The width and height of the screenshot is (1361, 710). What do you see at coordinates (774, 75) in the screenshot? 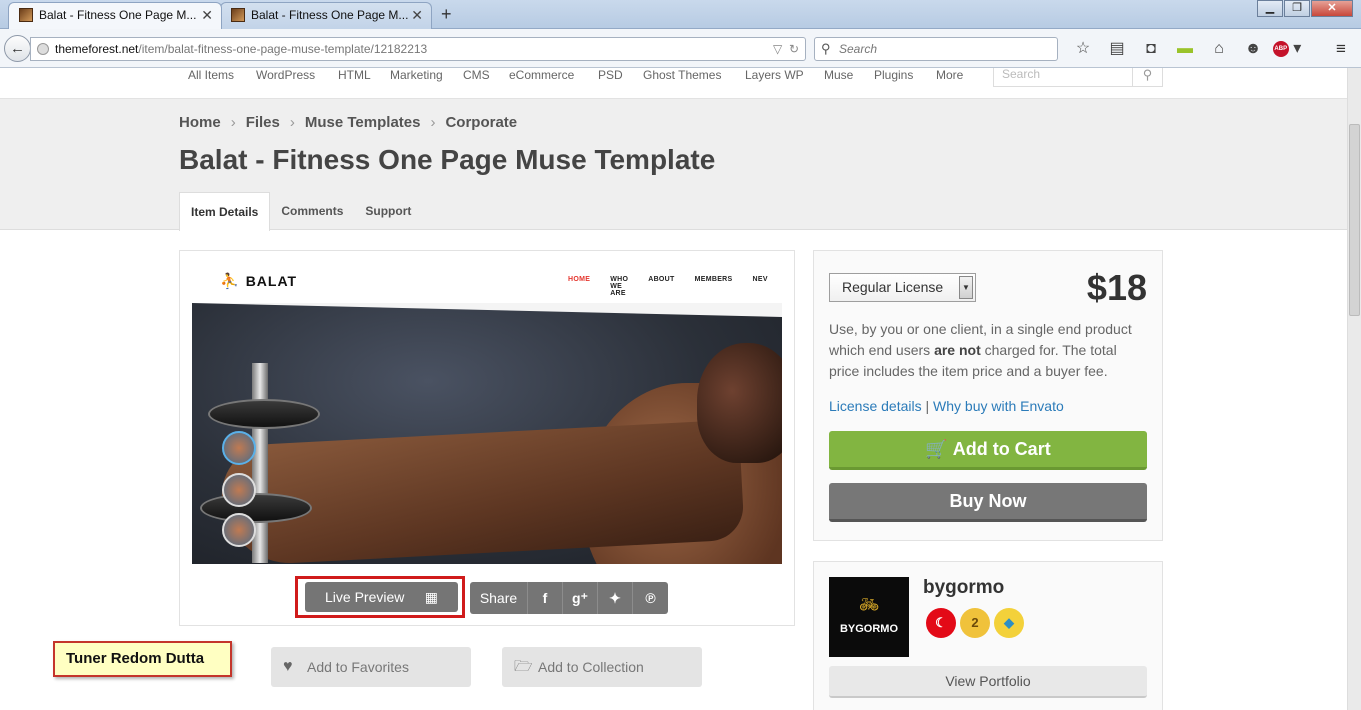
I see `category-link: Layers WP` at bounding box center [774, 75].